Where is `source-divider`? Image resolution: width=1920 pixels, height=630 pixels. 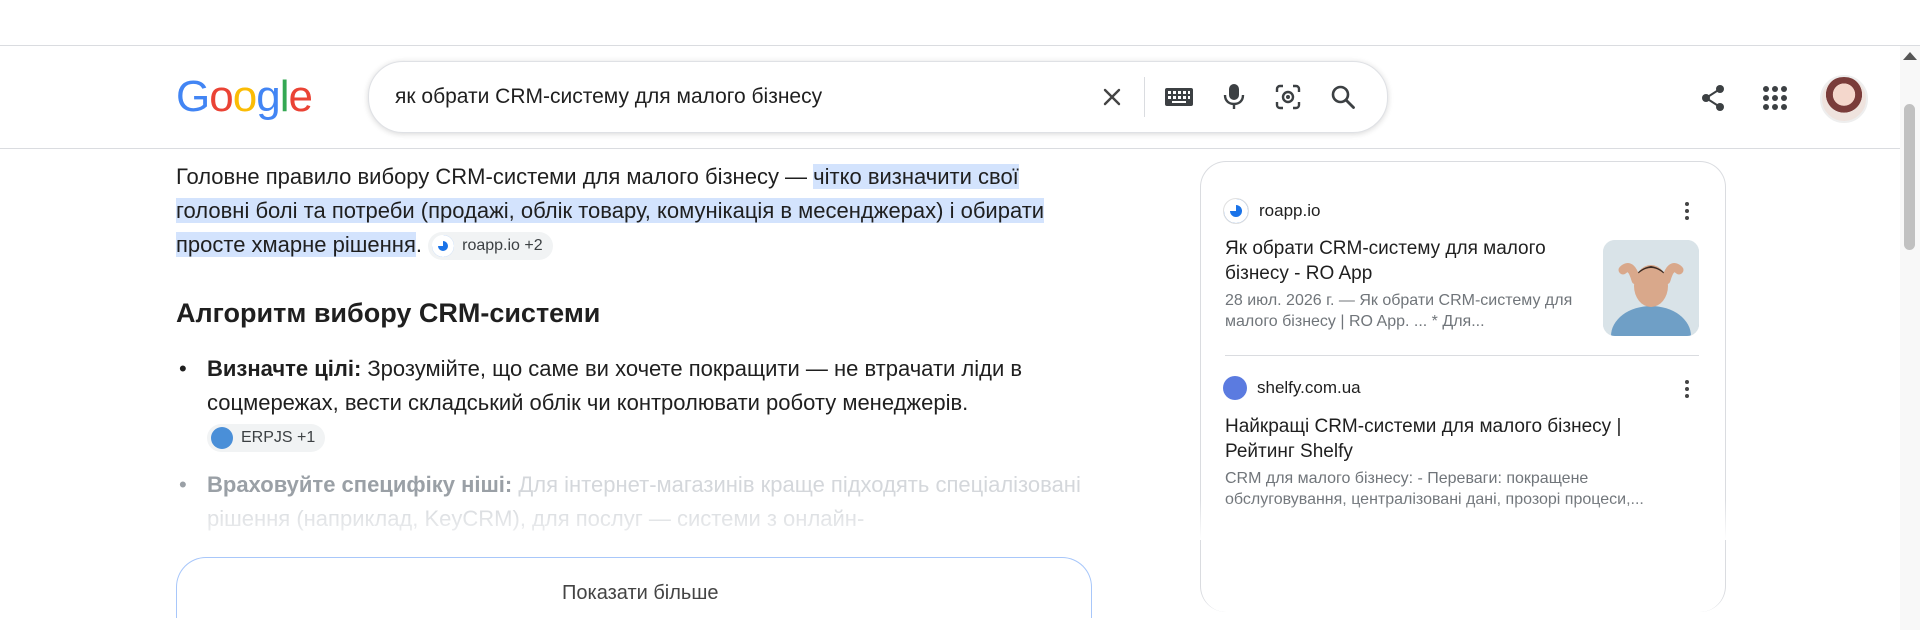
source-divider is located at coordinates (1462, 355).